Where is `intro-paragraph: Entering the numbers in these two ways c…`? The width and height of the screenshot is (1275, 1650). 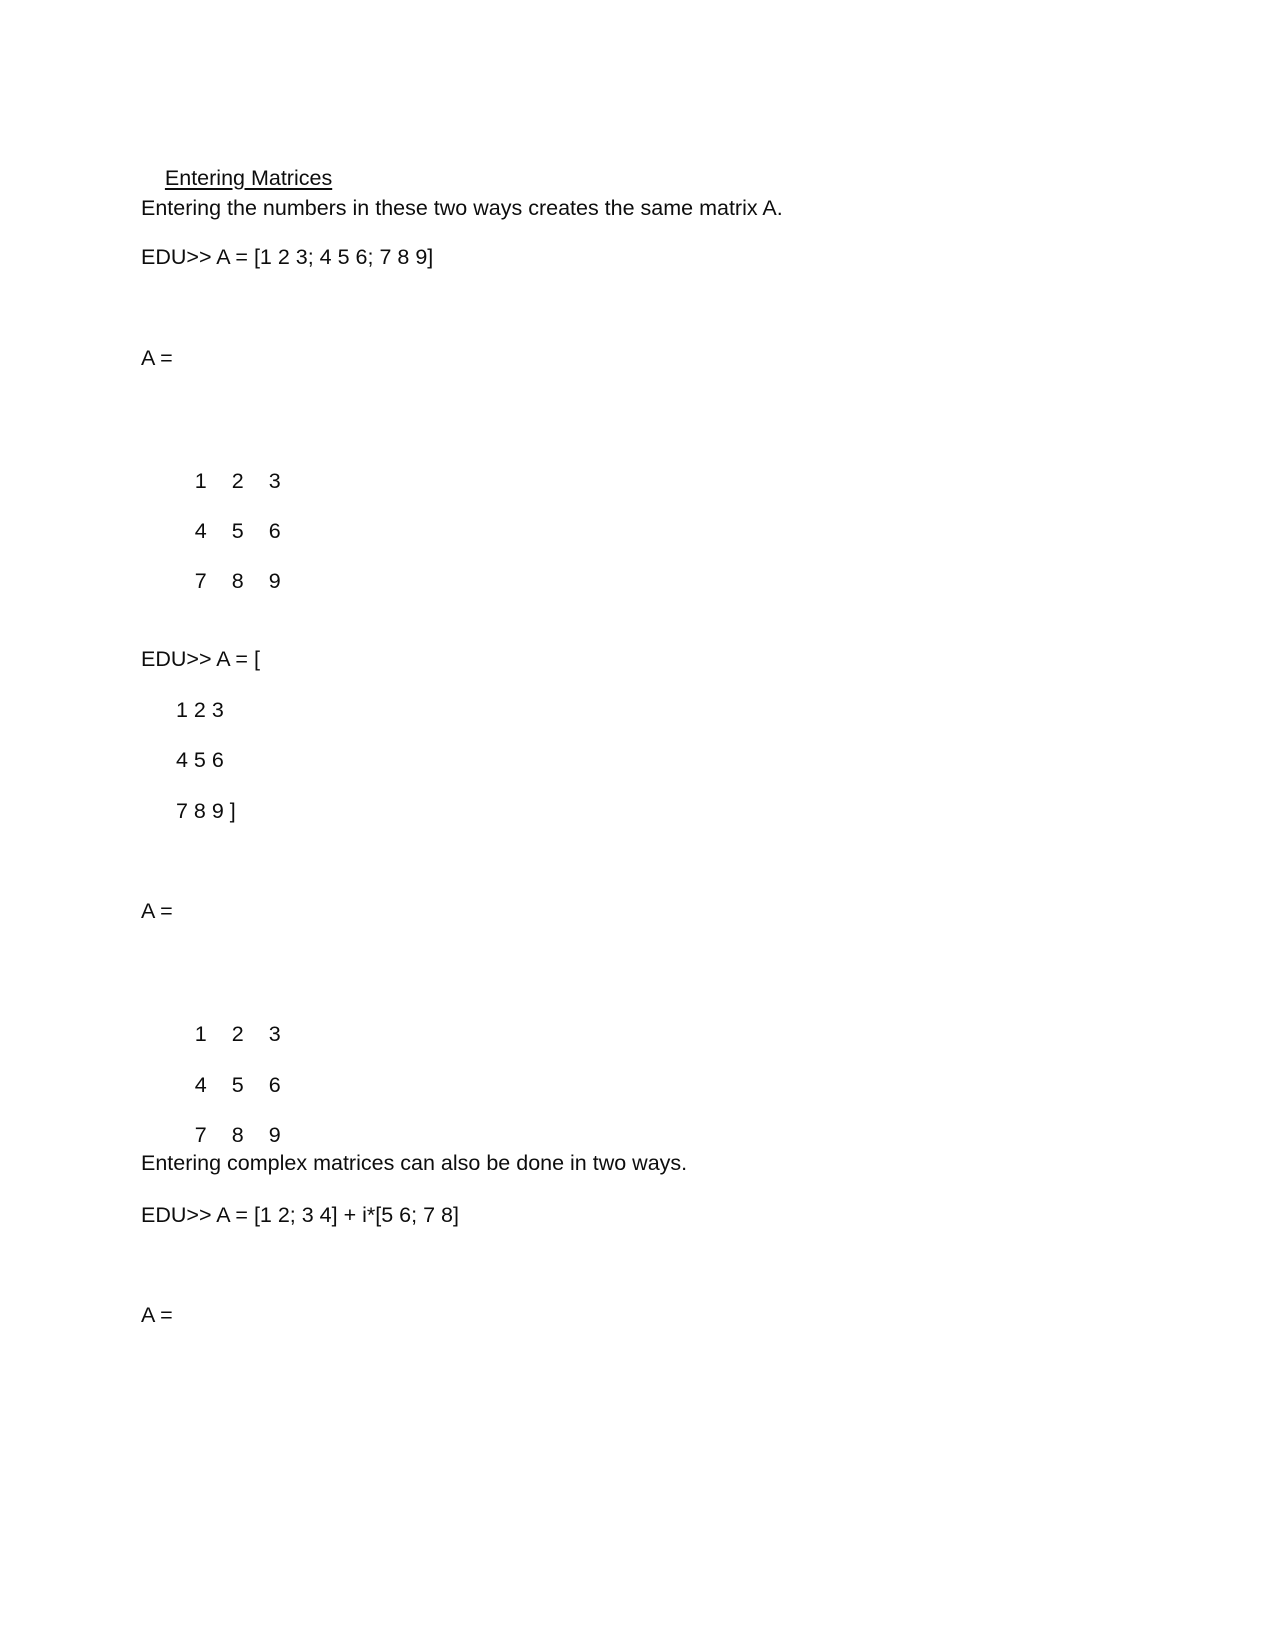
intro-paragraph: Entering the numbers in these two ways c… is located at coordinates (462, 208).